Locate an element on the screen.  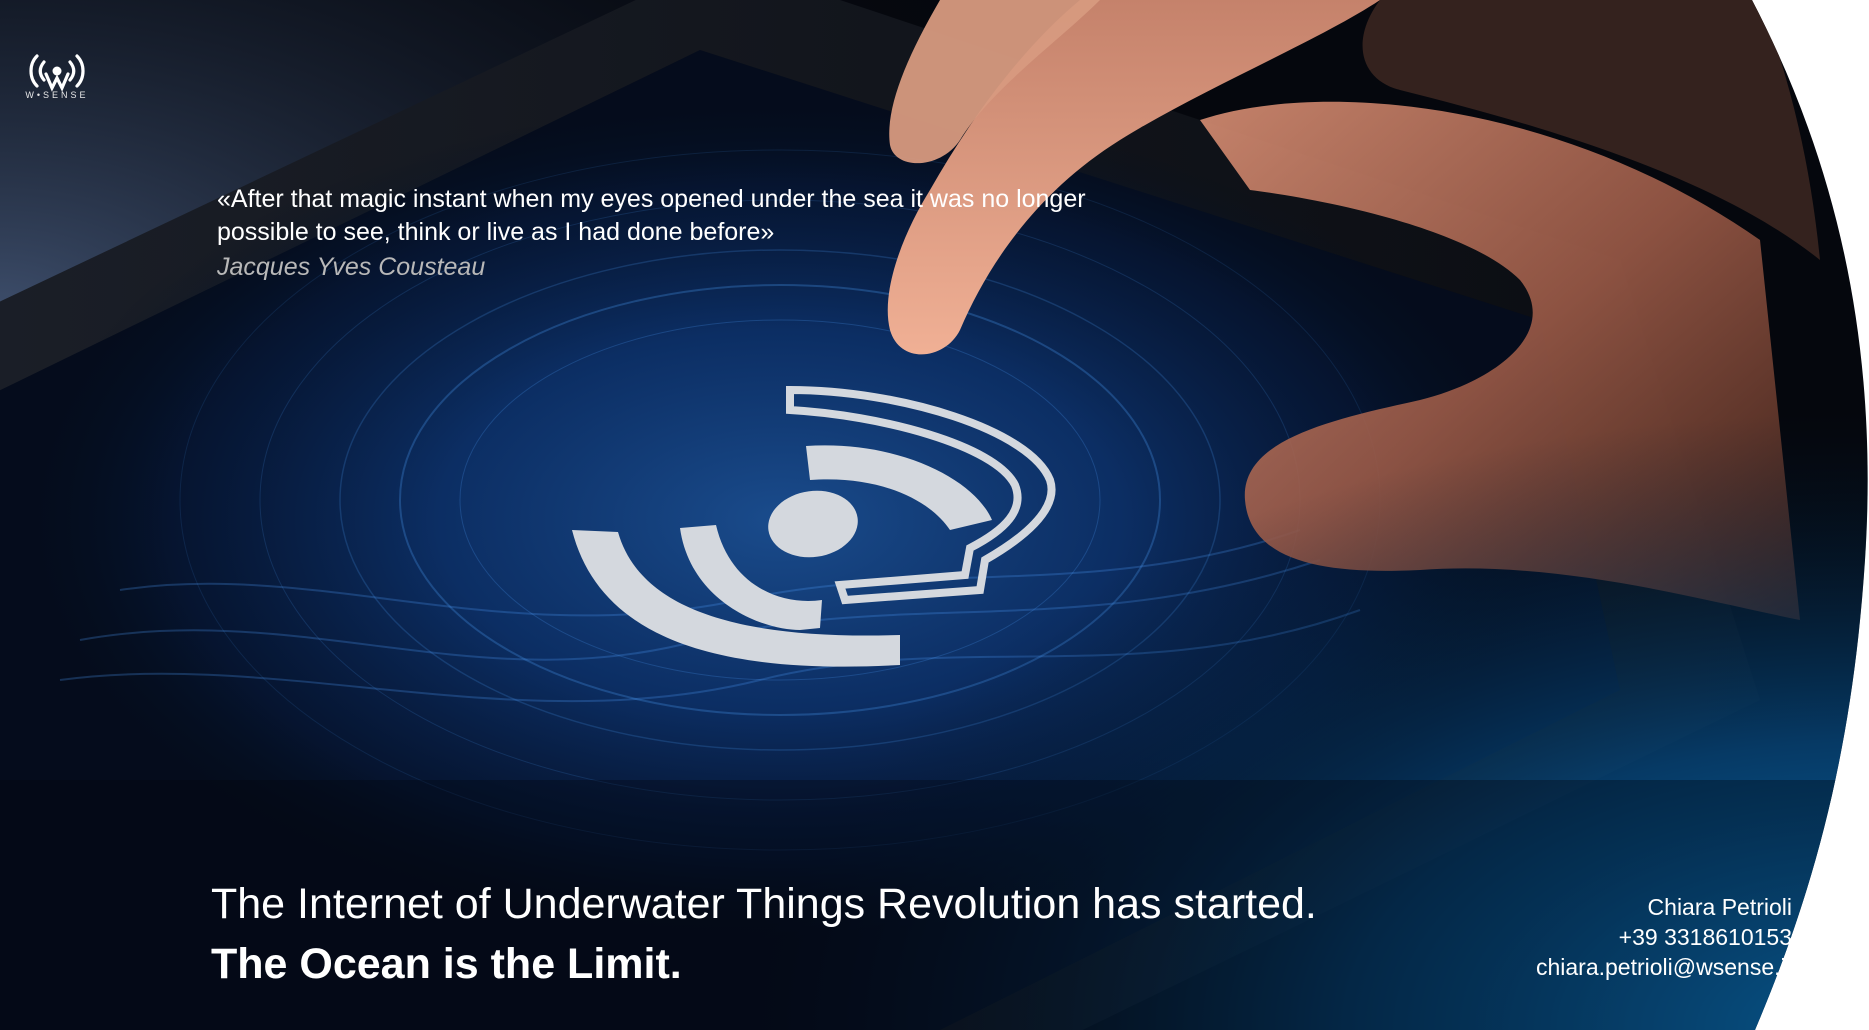
contact-phone: +39 3318610153 is located at coordinates (1705, 937).